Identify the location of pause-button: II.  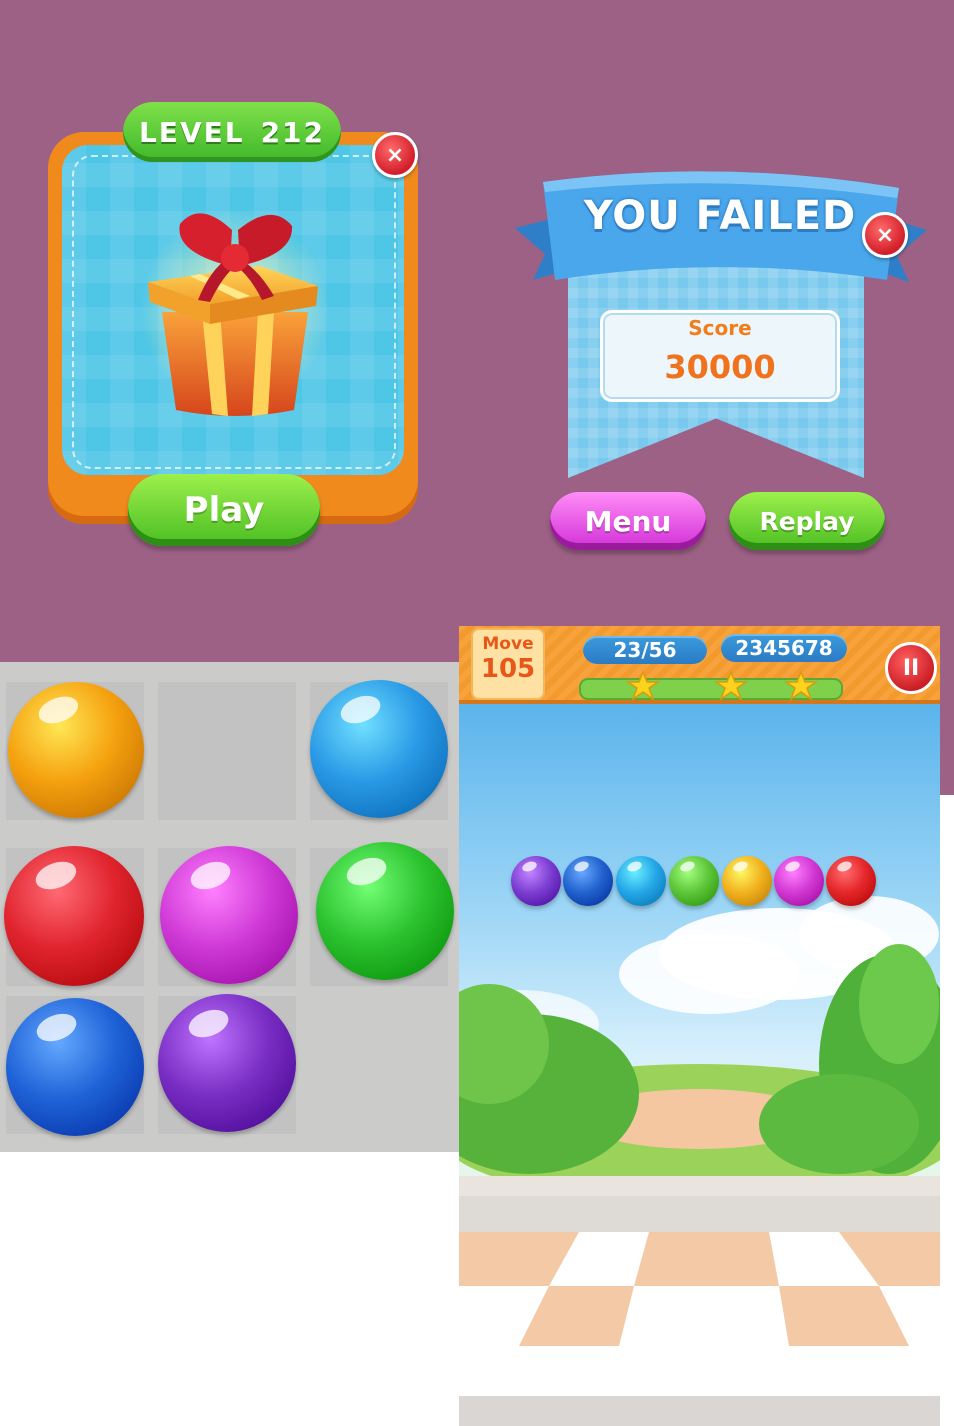
(911, 668).